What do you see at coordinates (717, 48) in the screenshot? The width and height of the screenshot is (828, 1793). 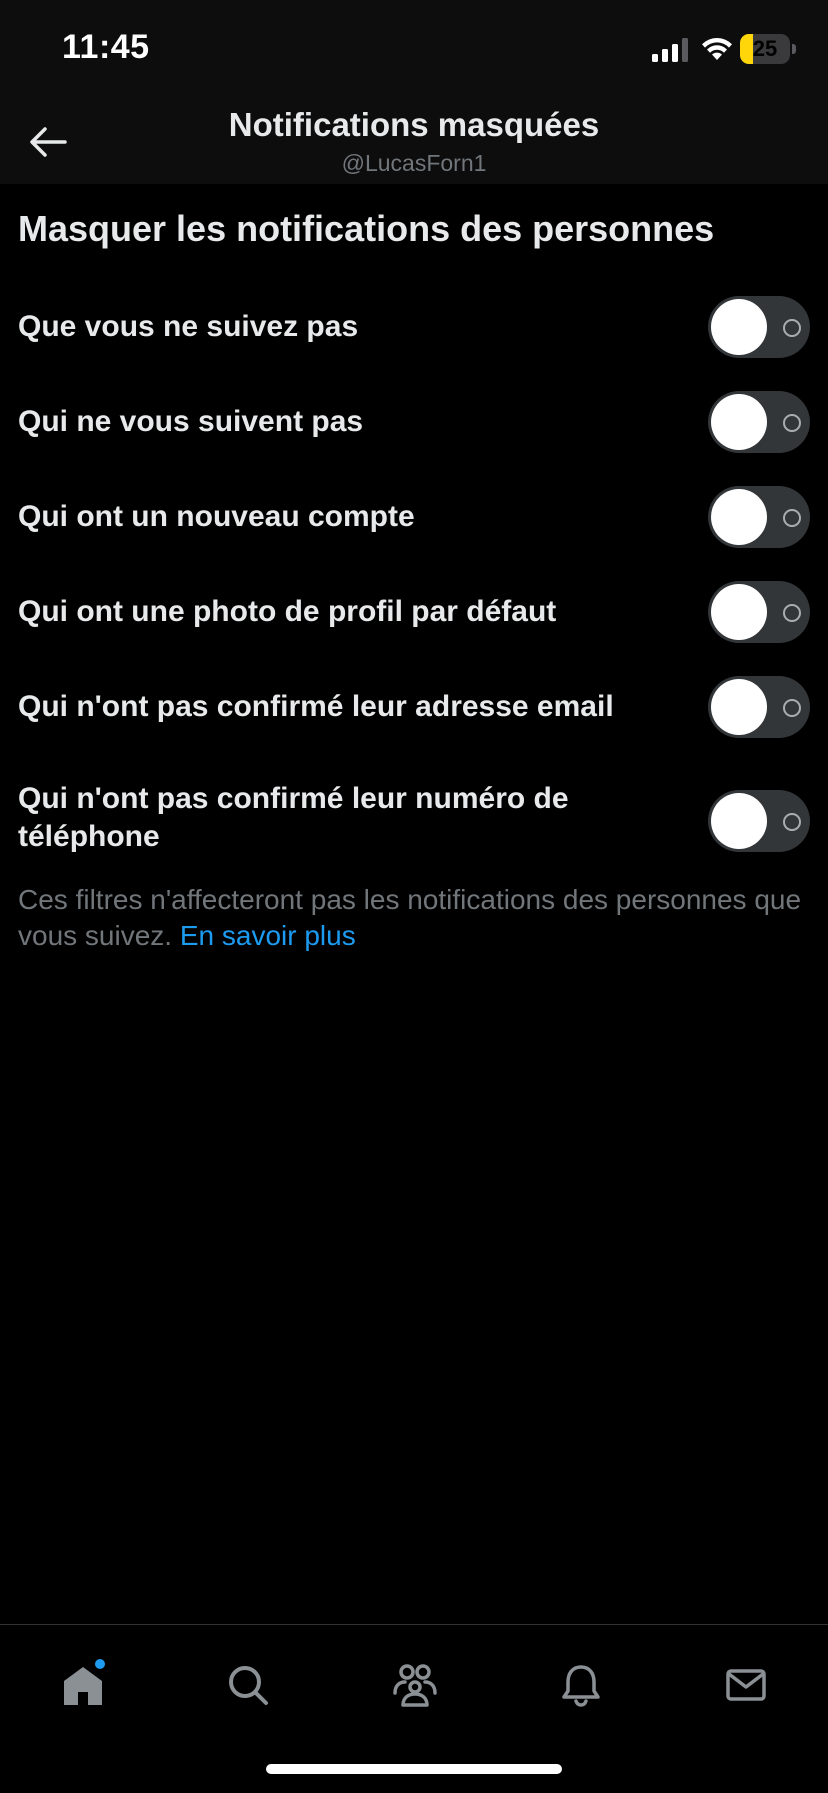 I see `wifi-icon` at bounding box center [717, 48].